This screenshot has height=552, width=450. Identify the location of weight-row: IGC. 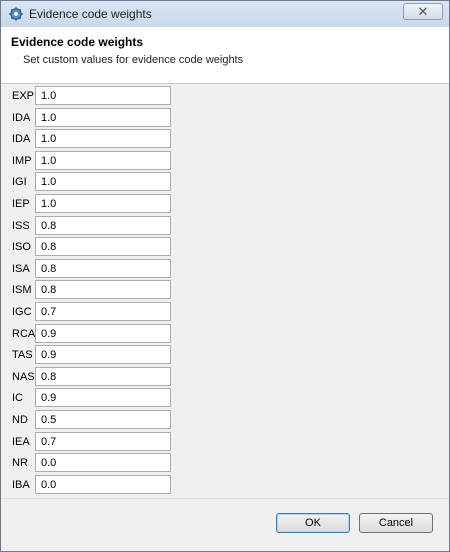
(225, 313).